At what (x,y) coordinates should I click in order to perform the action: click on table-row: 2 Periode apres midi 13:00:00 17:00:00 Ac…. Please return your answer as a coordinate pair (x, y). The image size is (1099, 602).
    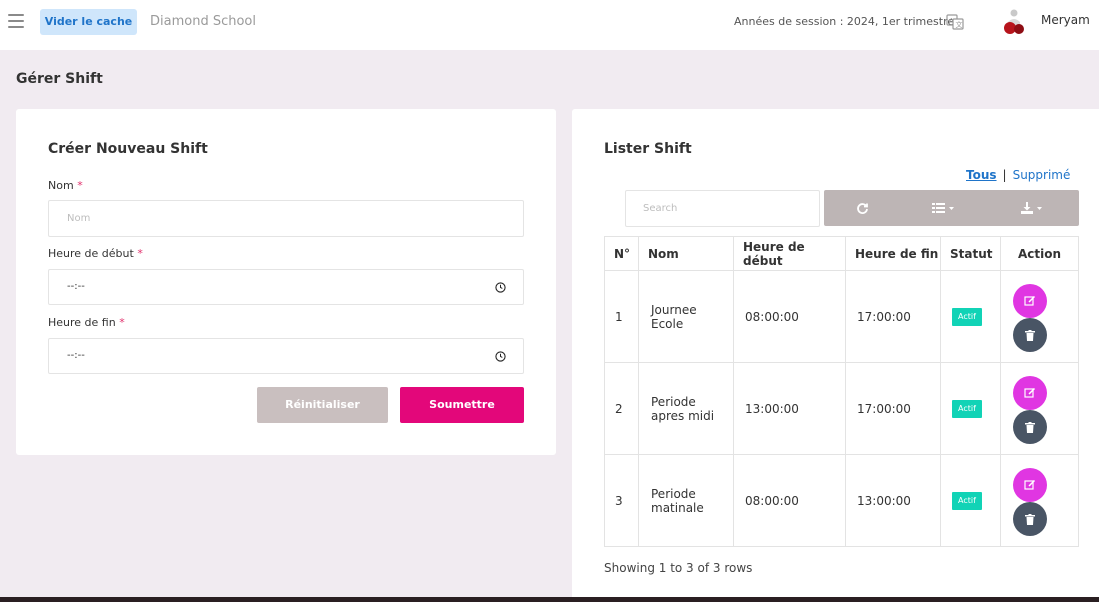
    Looking at the image, I should click on (841, 408).